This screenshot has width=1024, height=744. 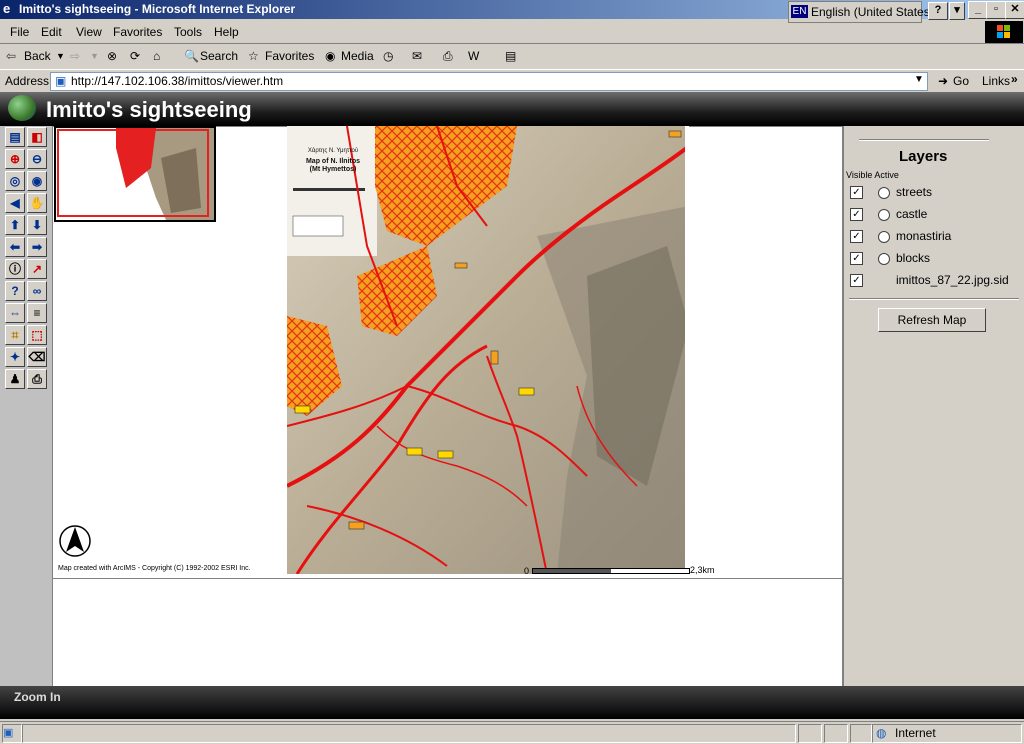 What do you see at coordinates (923, 156) in the screenshot?
I see `layers-title: Layers` at bounding box center [923, 156].